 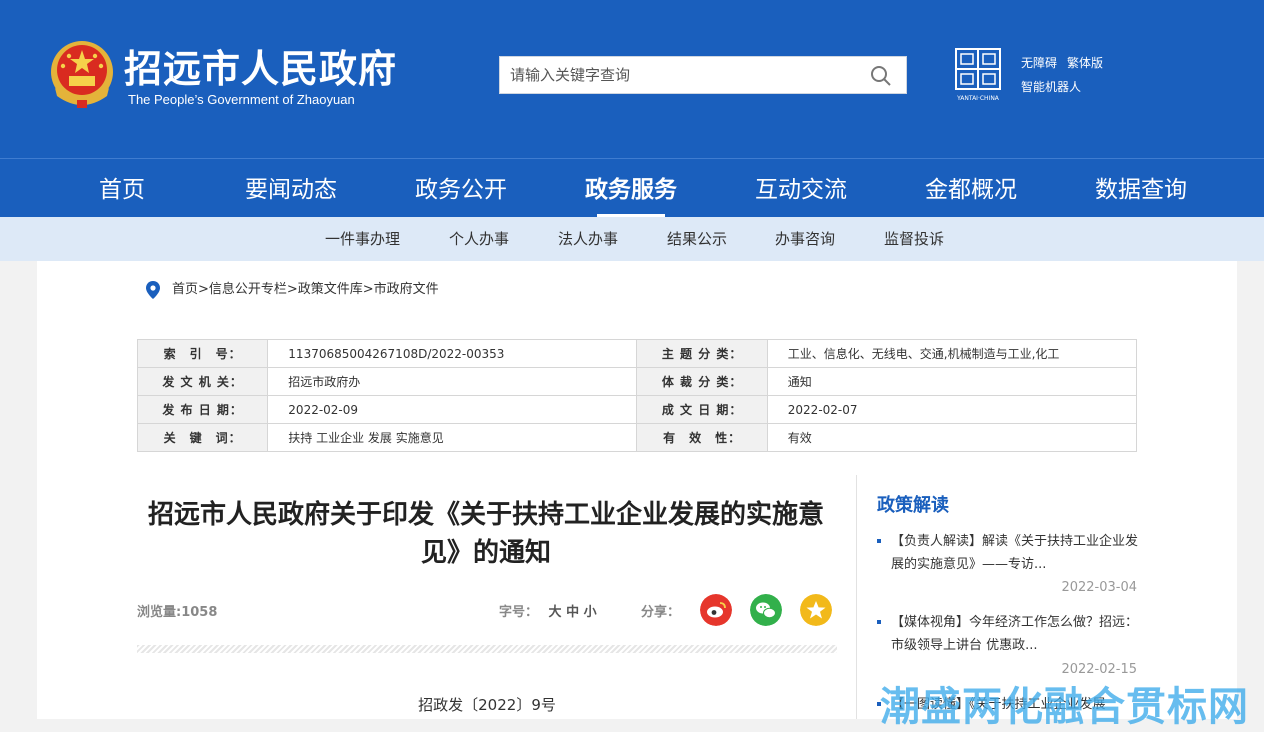 I want to click on search-icon, so click(x=881, y=76).